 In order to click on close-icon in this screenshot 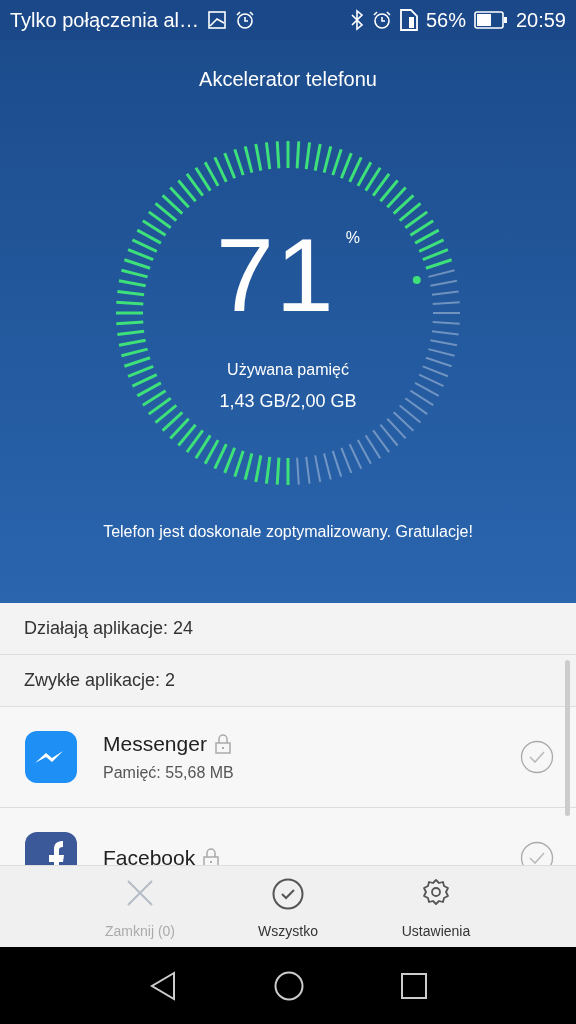, I will do `click(140, 893)`.